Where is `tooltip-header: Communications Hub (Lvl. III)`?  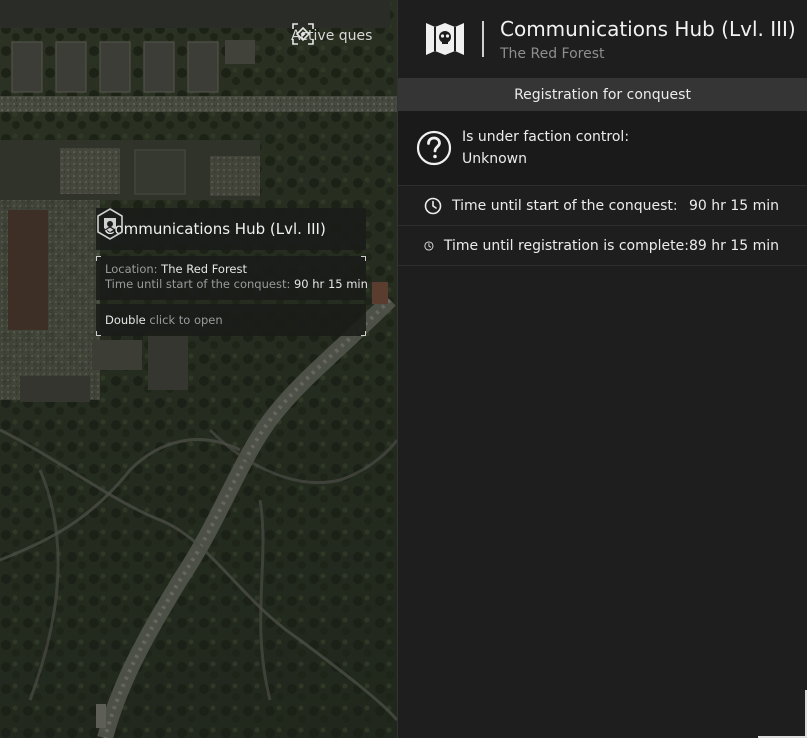 tooltip-header: Communications Hub (Lvl. III) is located at coordinates (231, 229).